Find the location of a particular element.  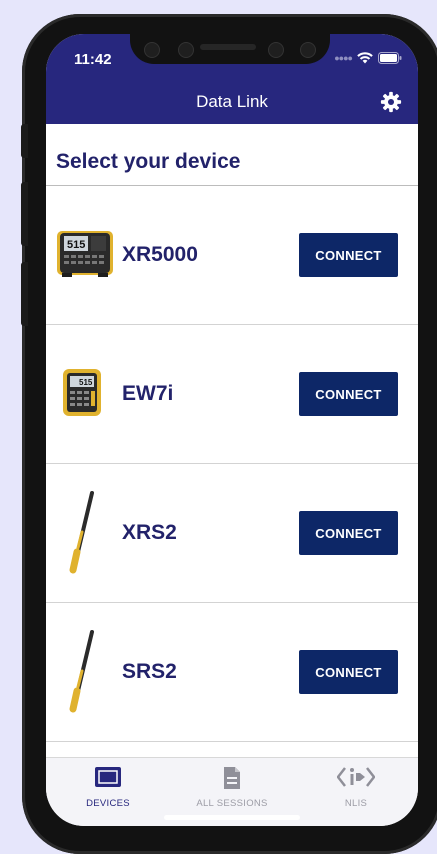

srs2-wand-image is located at coordinates (84, 672).